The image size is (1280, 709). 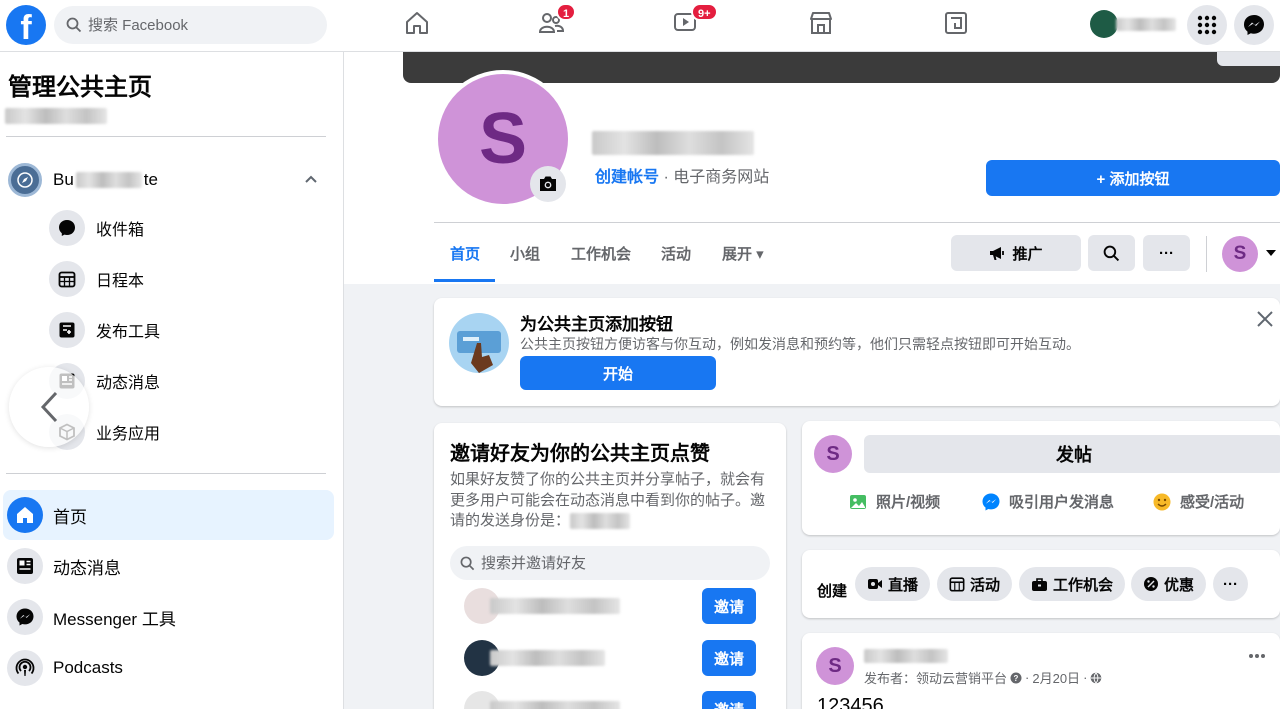 I want to click on page-search-button, so click(x=1111, y=253).